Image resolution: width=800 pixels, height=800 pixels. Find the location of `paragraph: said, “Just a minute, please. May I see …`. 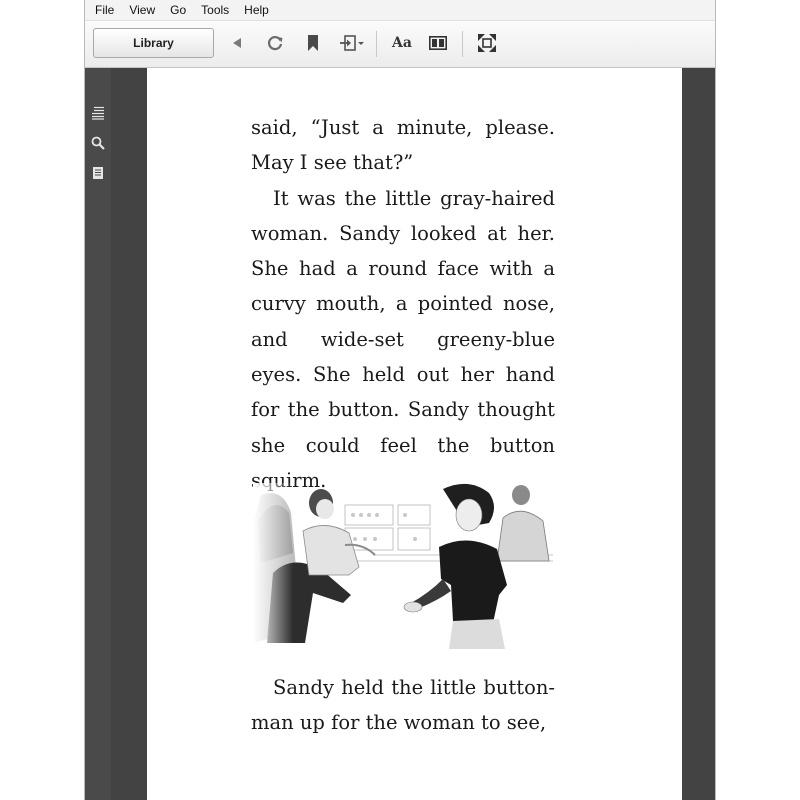

paragraph: said, “Just a minute, please. May I see … is located at coordinates (403, 145).